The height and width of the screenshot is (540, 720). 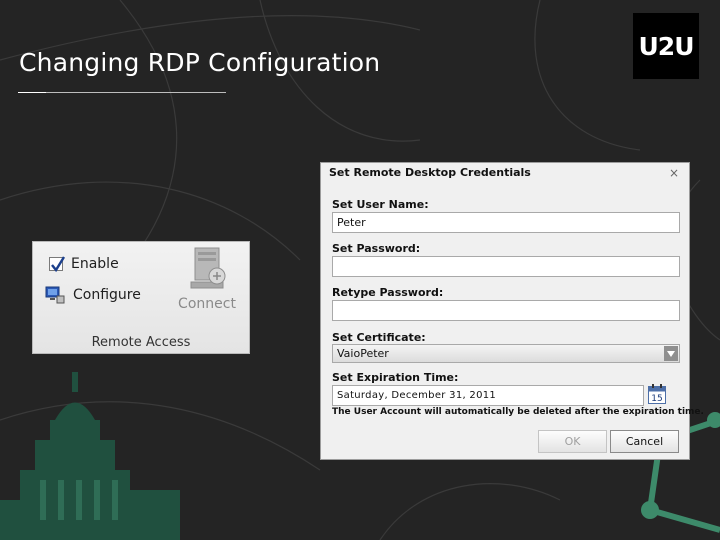 I want to click on password-label: Set Password:, so click(x=376, y=248).